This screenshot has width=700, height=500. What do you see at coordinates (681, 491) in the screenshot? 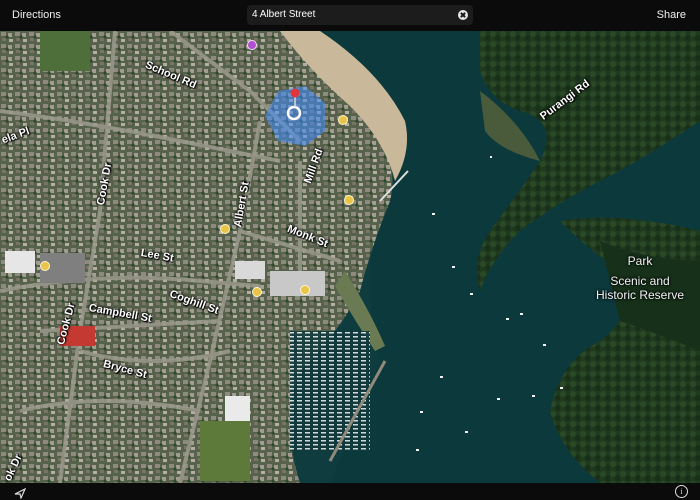
I see `info-icon: i` at bounding box center [681, 491].